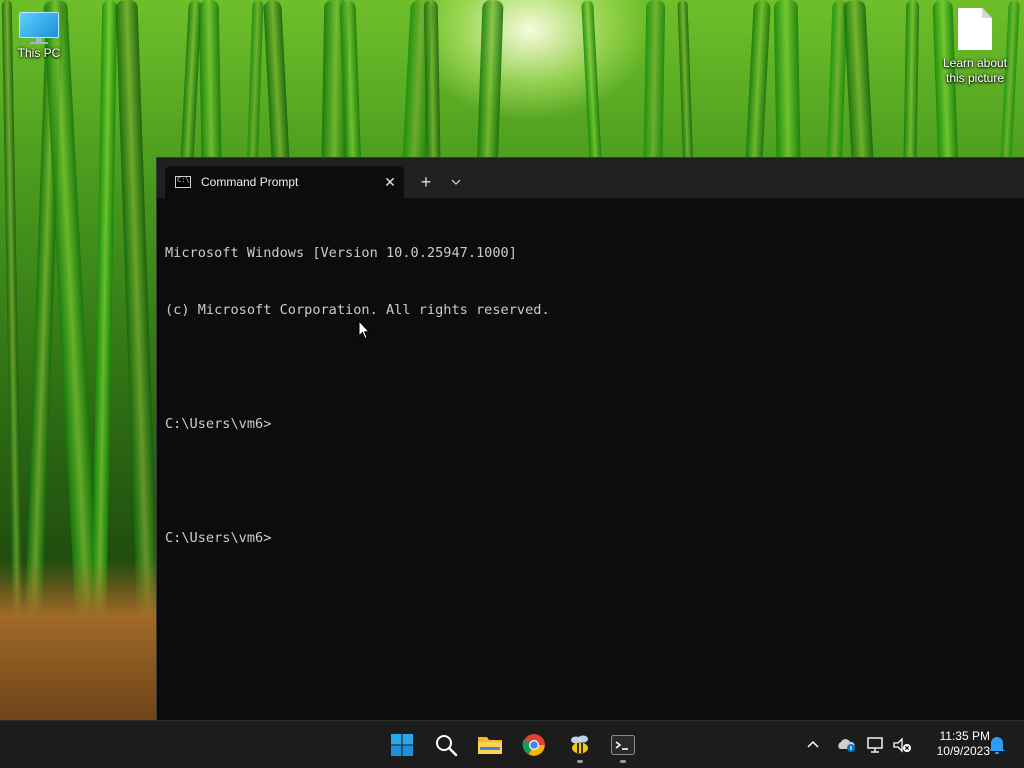 The height and width of the screenshot is (768, 1024). I want to click on tray-network, so click(876, 745).